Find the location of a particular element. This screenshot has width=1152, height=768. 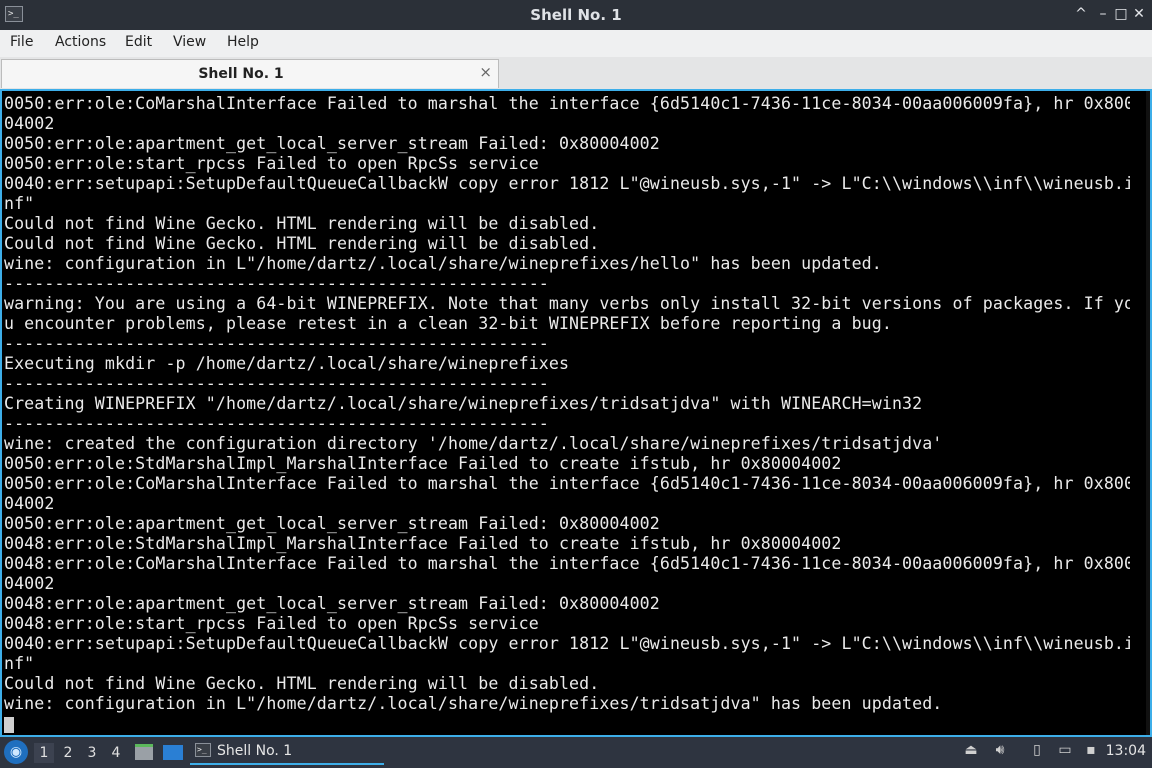

terminal-prompt-line is located at coordinates (567, 724).